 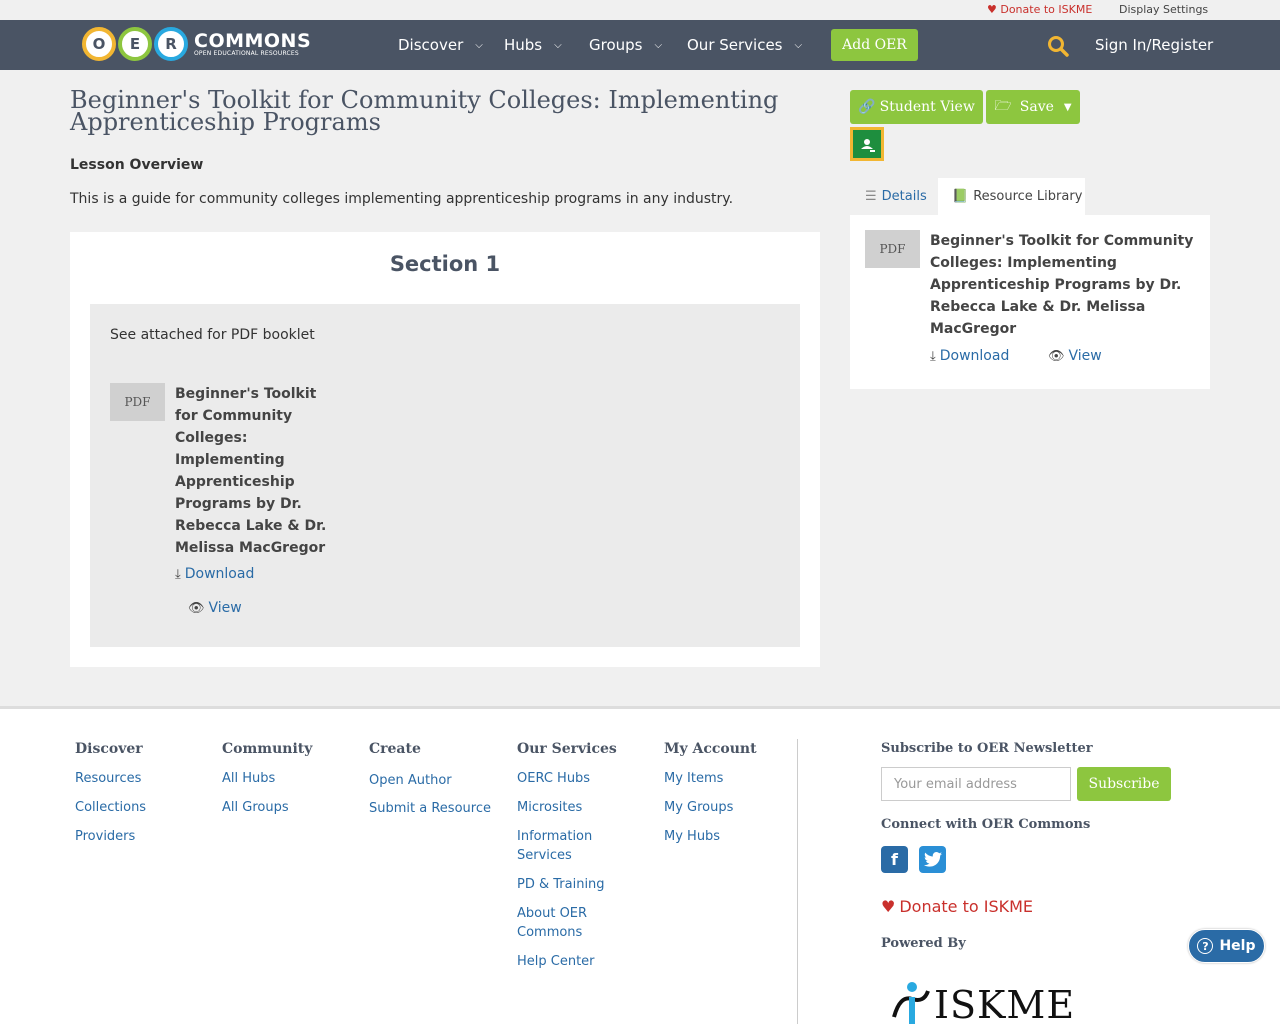 What do you see at coordinates (894, 859) in the screenshot?
I see `facebook-icon: f` at bounding box center [894, 859].